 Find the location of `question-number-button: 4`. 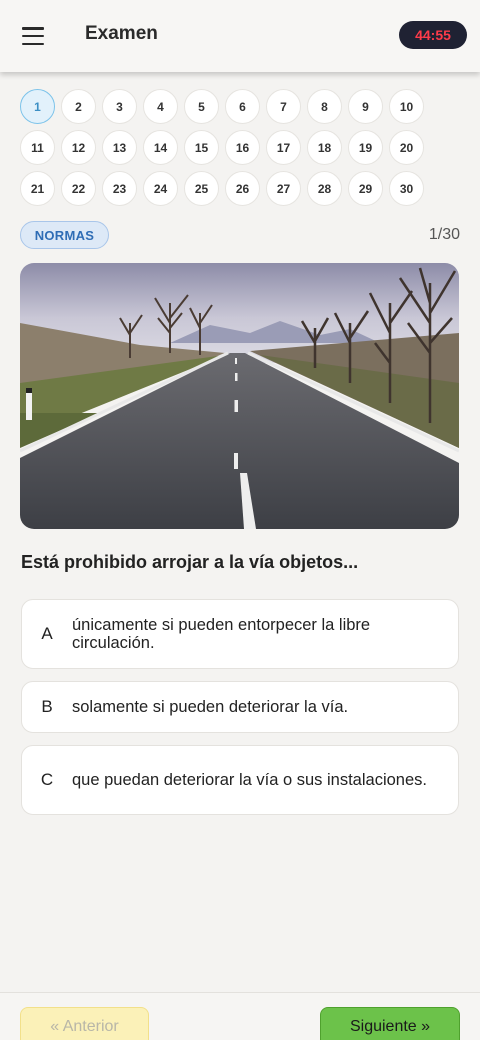

question-number-button: 4 is located at coordinates (160, 106).